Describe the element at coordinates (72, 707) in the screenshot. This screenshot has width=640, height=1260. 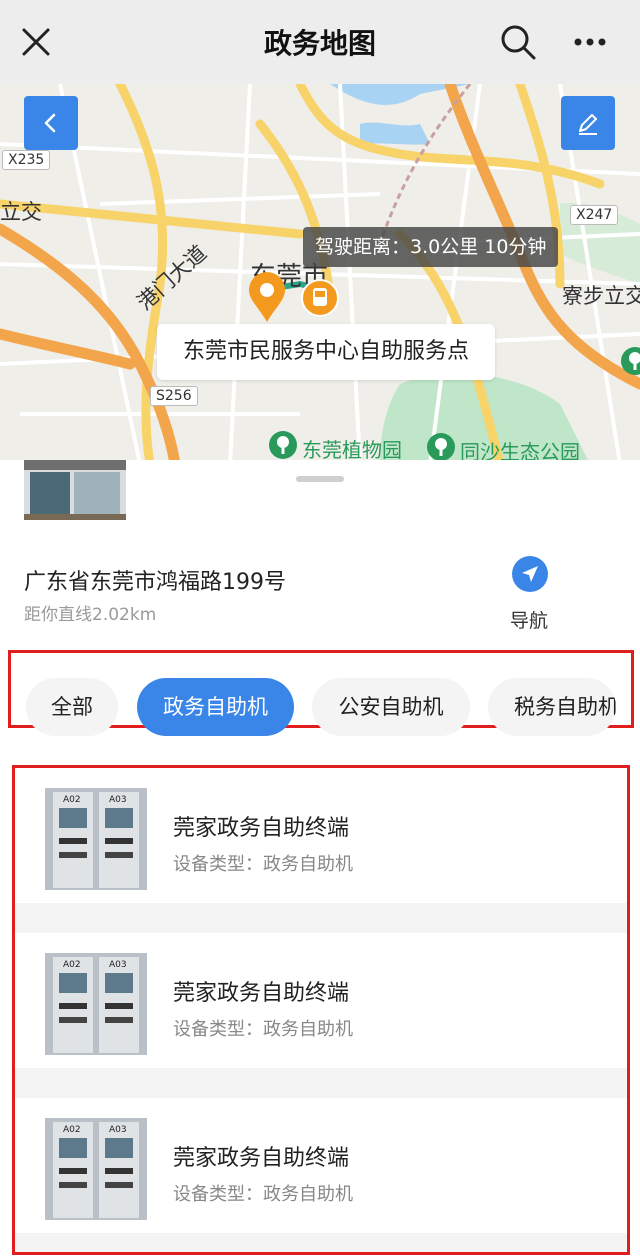
I see `filter-chip-all: 全部` at that location.